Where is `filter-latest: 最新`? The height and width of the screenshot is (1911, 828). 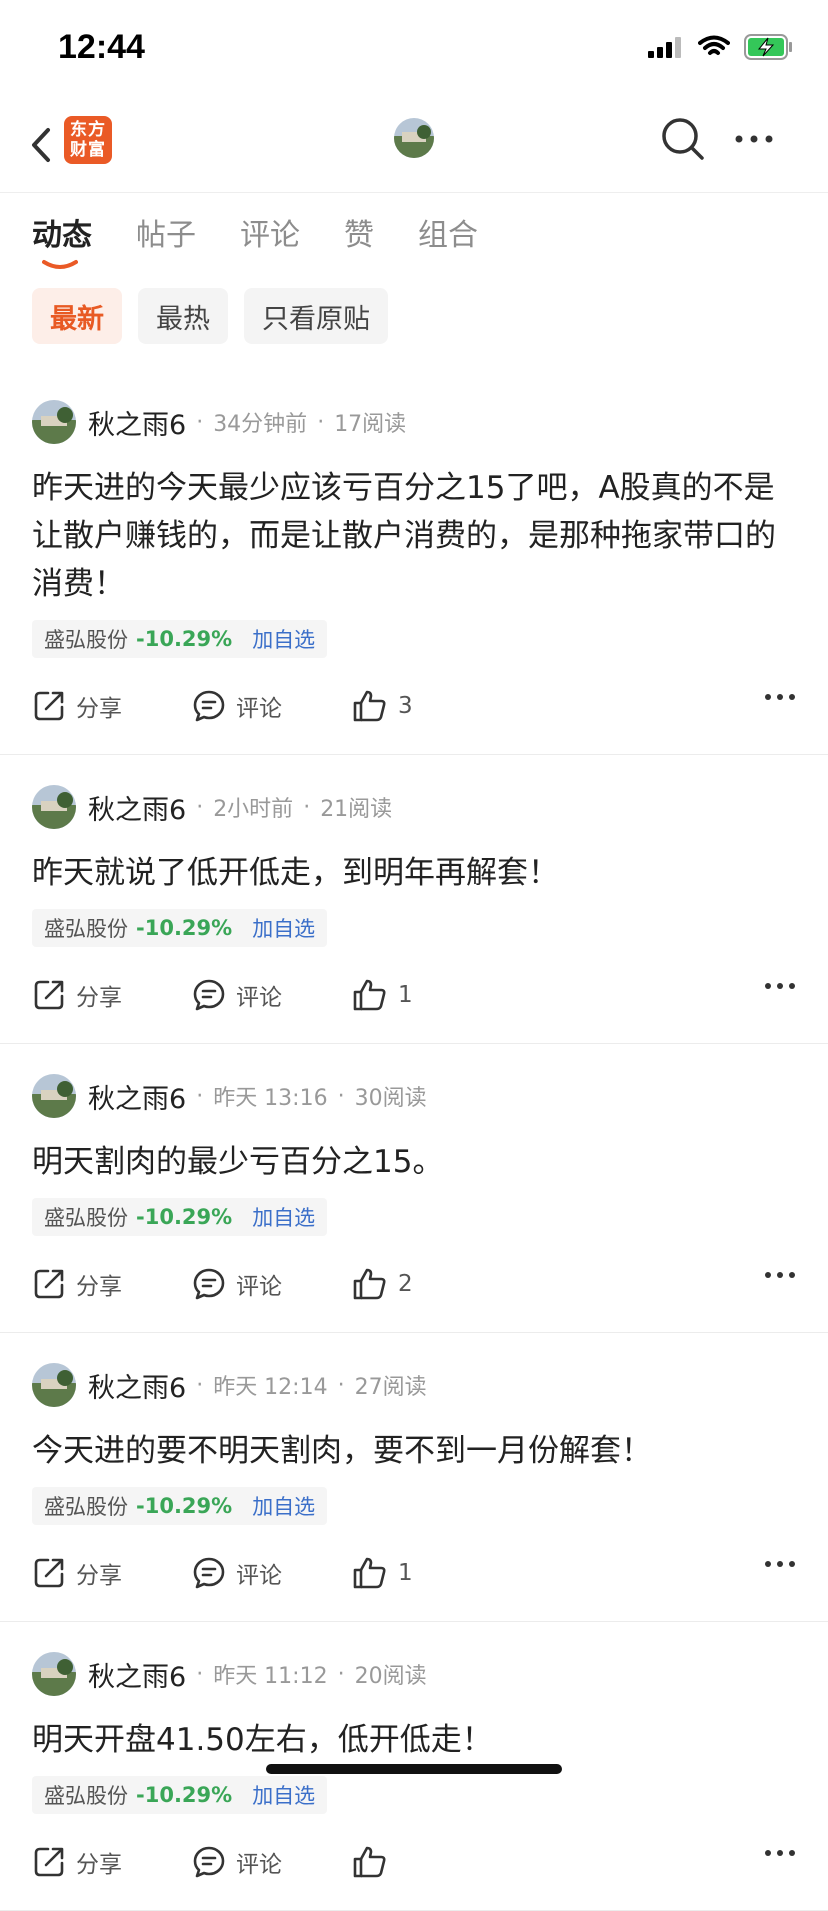
filter-latest: 最新 is located at coordinates (77, 316).